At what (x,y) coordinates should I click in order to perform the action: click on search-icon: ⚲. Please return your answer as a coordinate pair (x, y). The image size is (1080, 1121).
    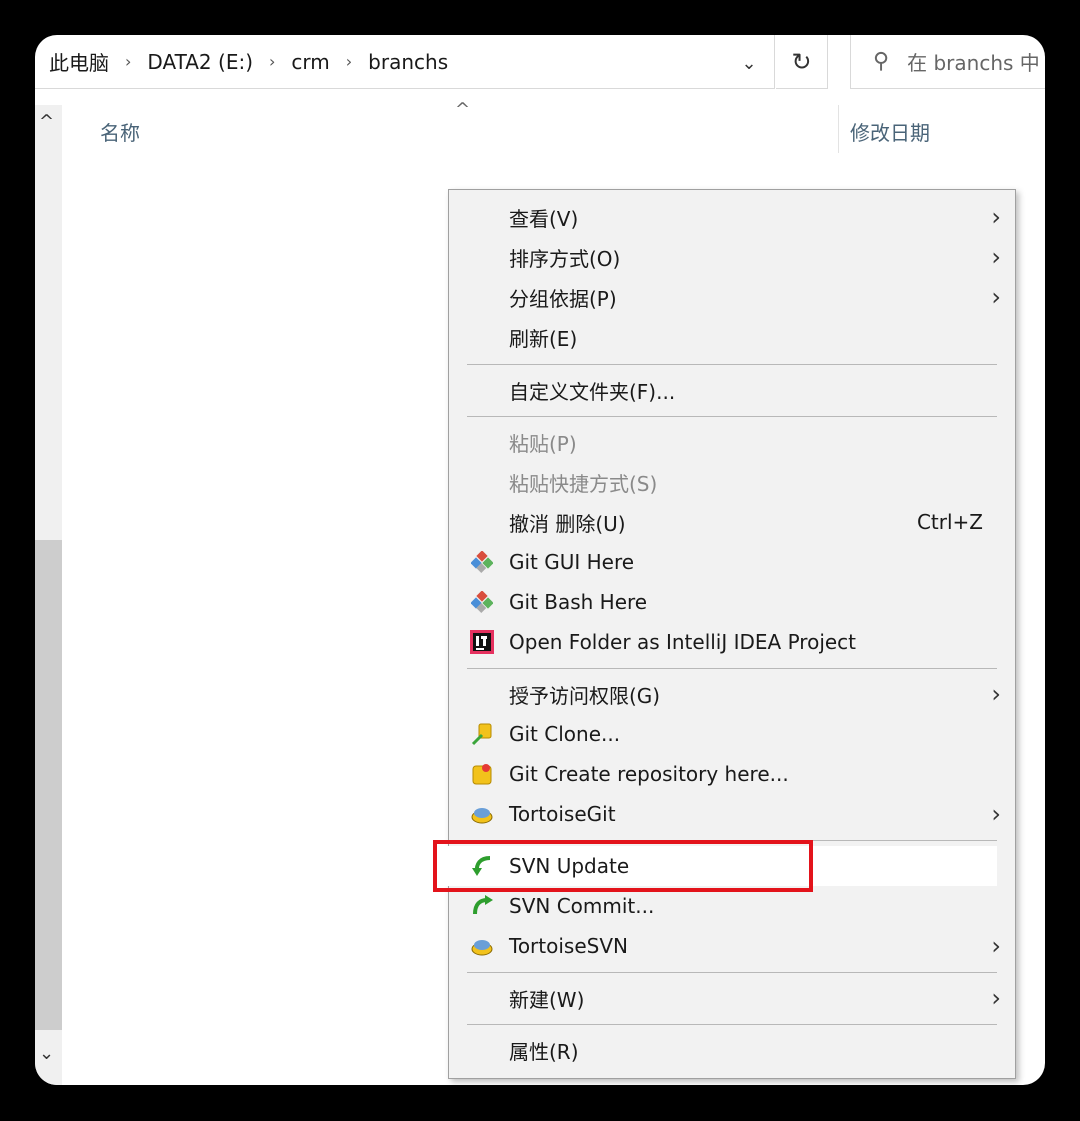
    Looking at the image, I should click on (881, 61).